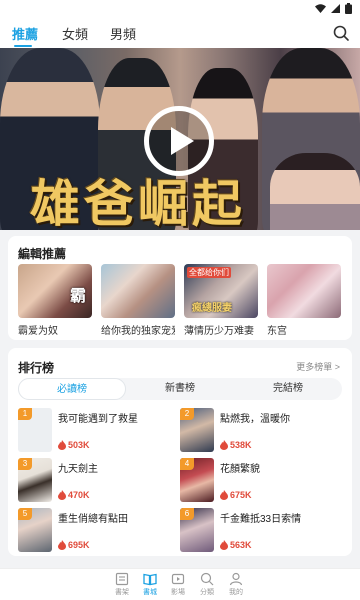 The image size is (360, 600). Describe the element at coordinates (100, 431) in the screenshot. I see `ranking-item: 1 我可能遇到了救星 503K` at that location.